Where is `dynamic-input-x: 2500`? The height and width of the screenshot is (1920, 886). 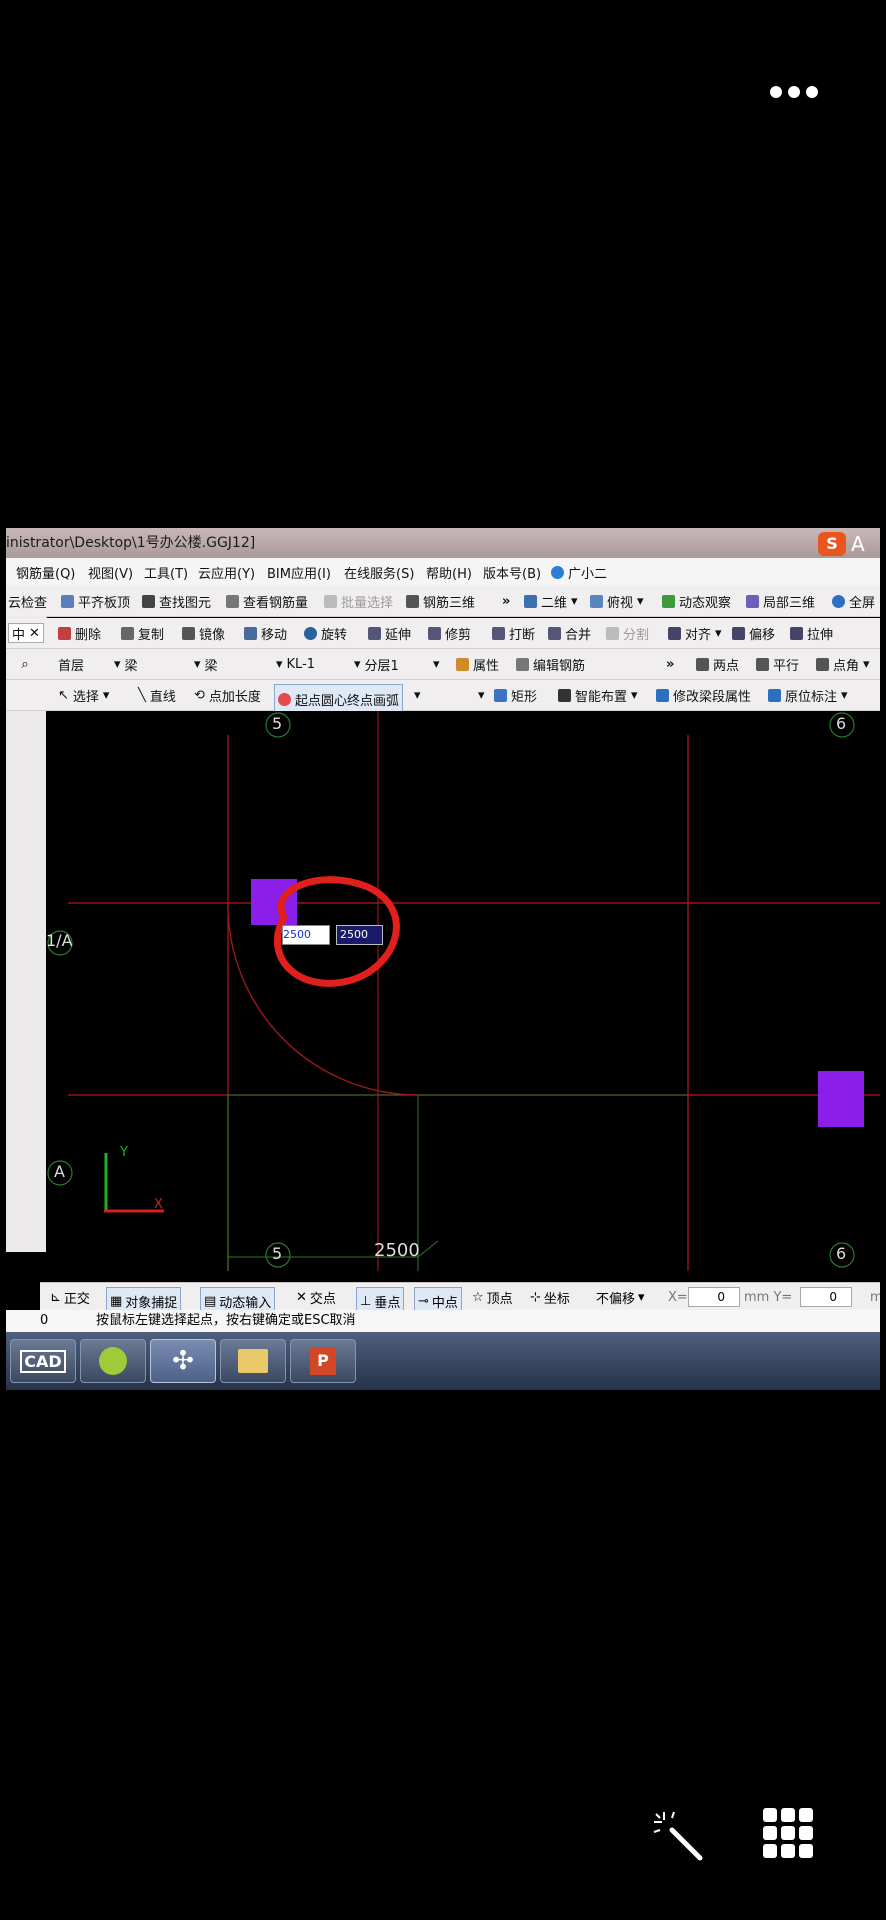 dynamic-input-x: 2500 is located at coordinates (306, 935).